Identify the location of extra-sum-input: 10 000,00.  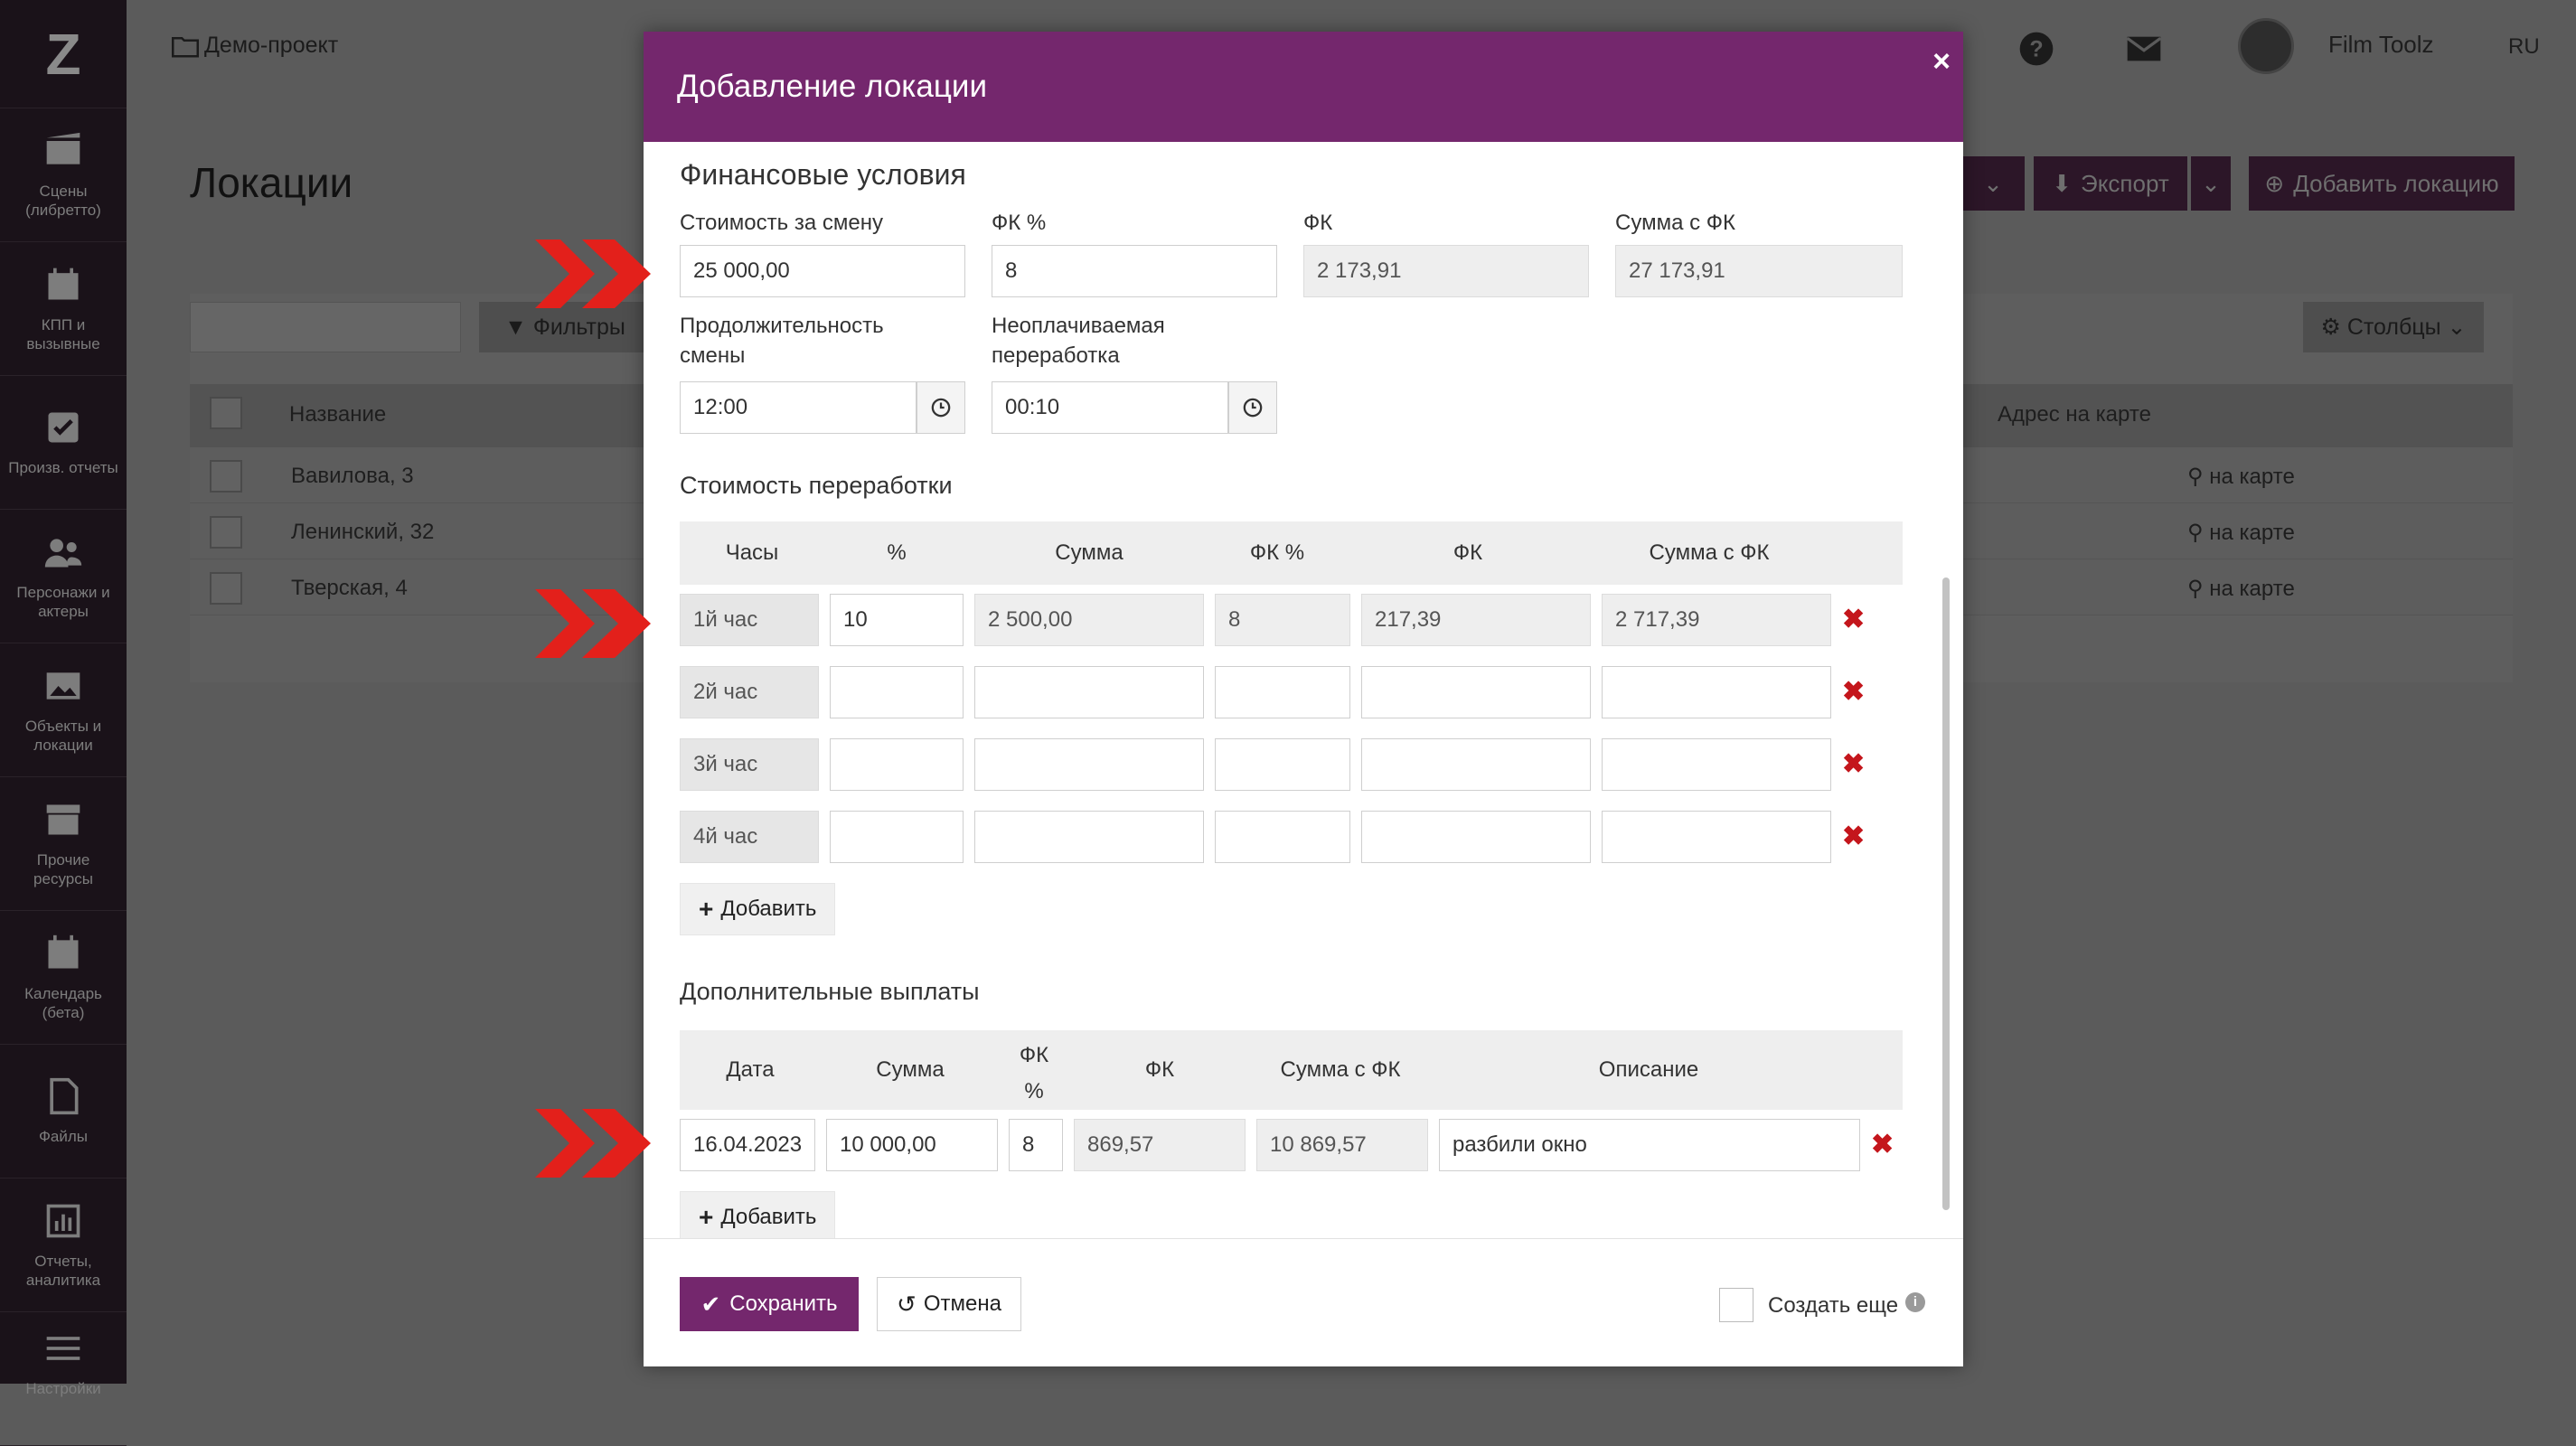
(912, 1145).